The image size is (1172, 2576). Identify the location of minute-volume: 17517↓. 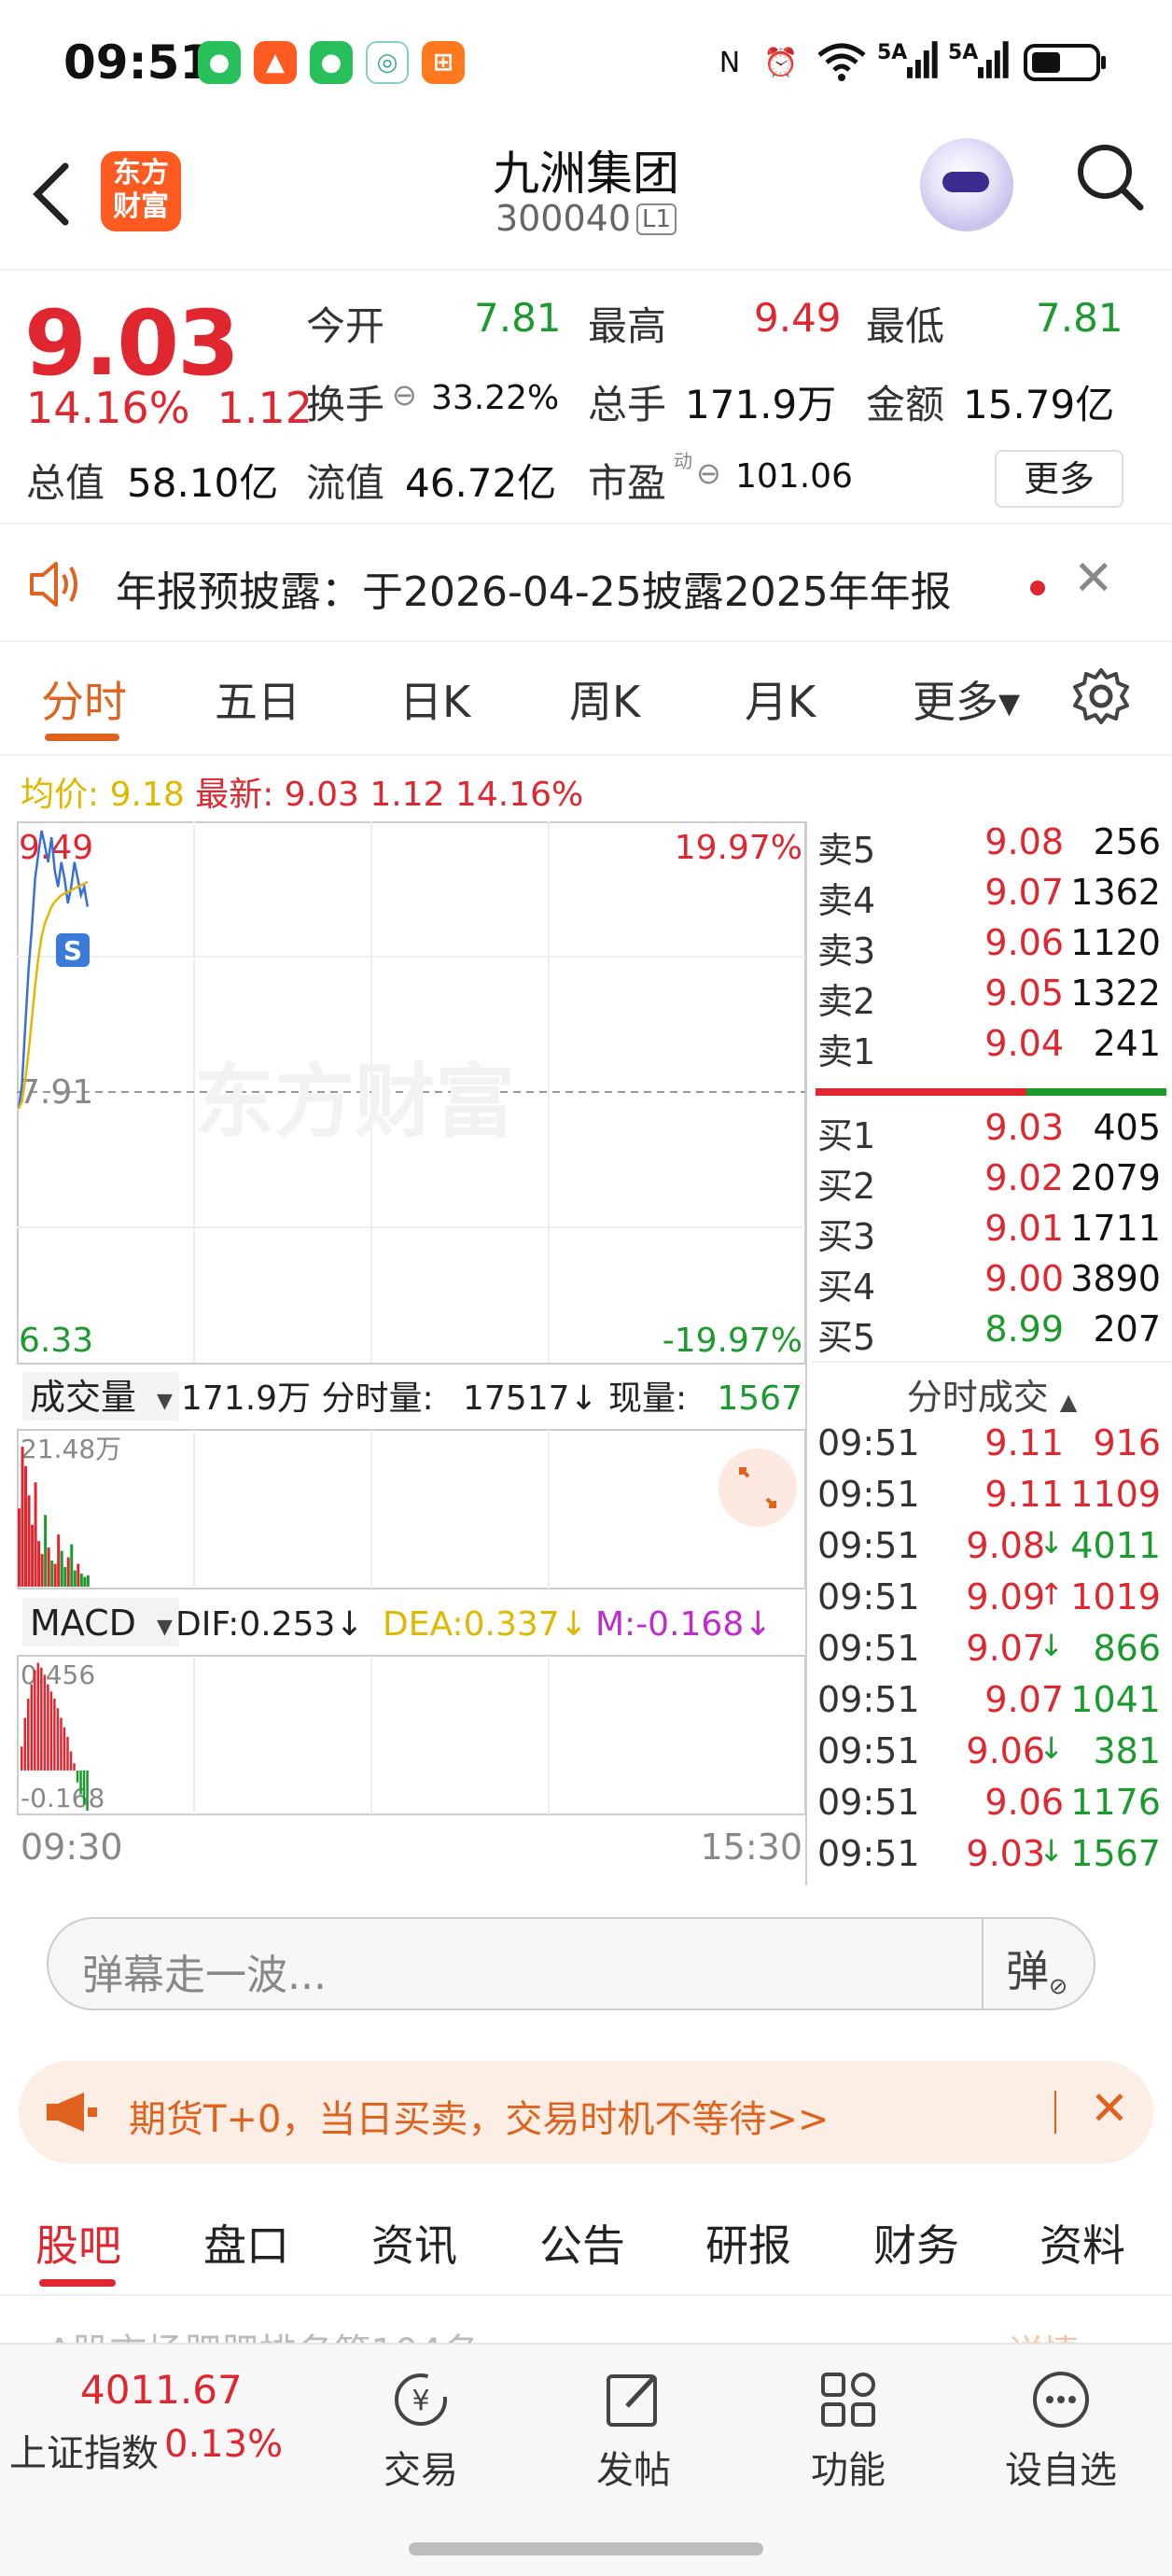
(530, 1398).